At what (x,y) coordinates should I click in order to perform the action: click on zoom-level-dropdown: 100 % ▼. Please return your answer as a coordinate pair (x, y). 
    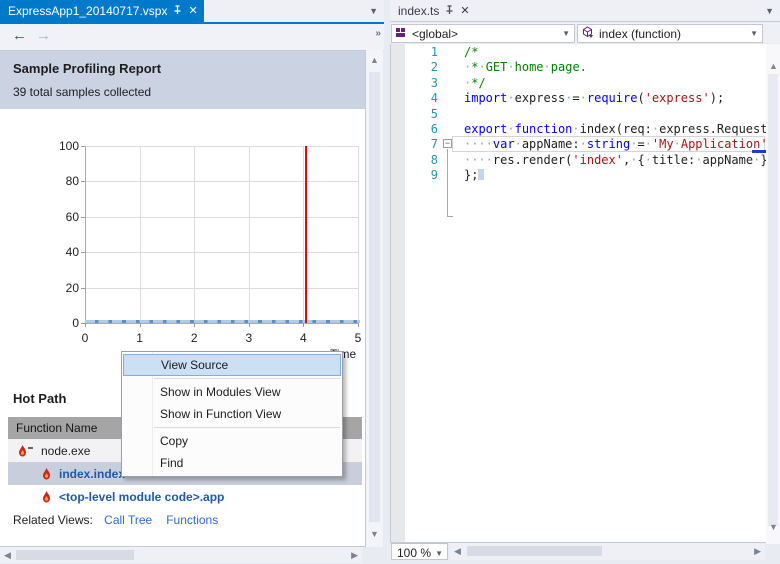
    Looking at the image, I should click on (419, 551).